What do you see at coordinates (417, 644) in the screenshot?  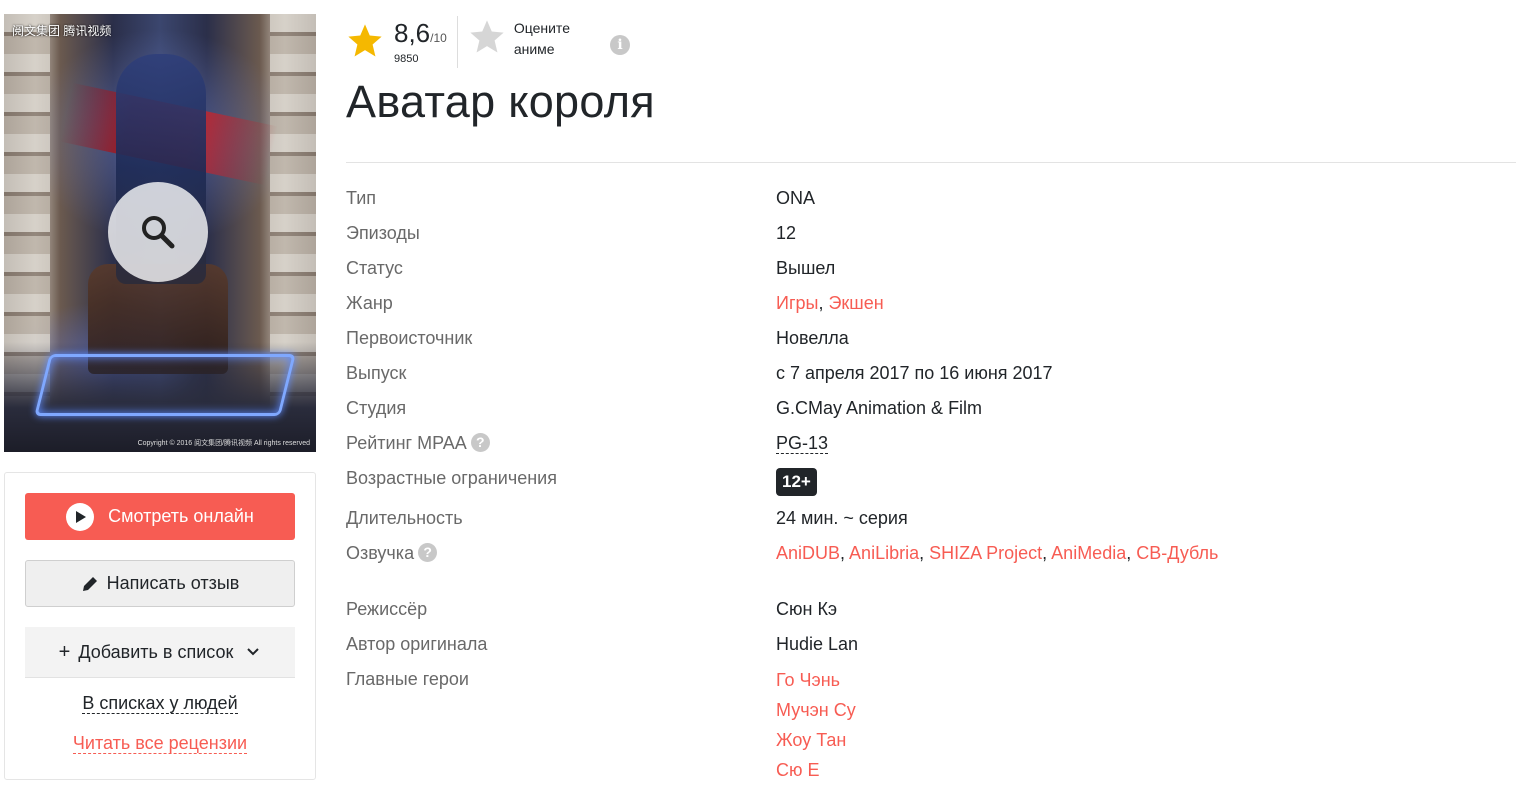 I see `info-label: Автор оригинала` at bounding box center [417, 644].